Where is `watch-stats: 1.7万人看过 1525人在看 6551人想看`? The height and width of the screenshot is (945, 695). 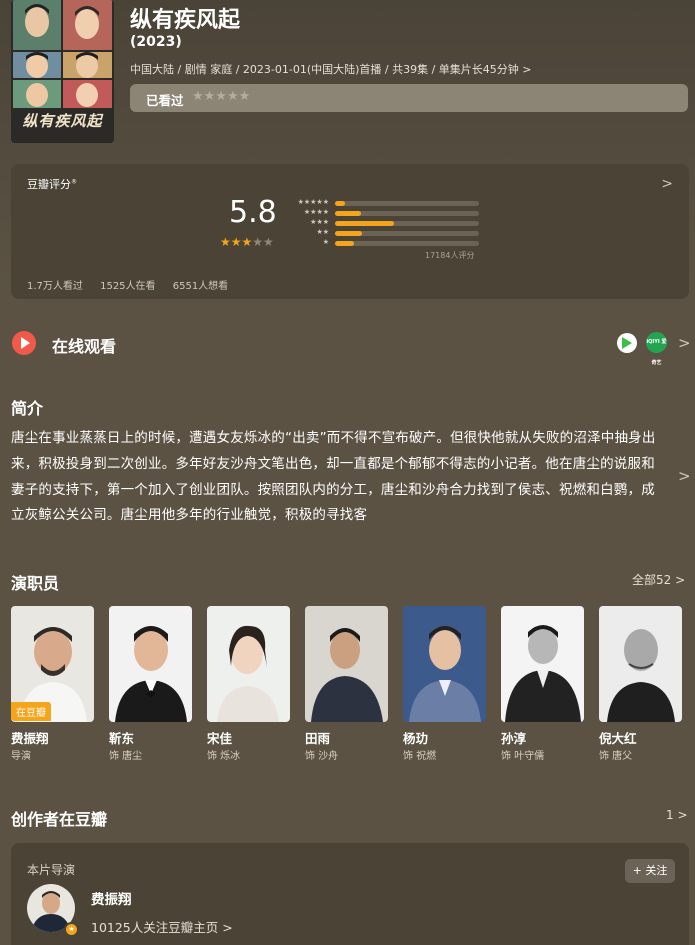 watch-stats: 1.7万人看过 1525人在看 6551人想看 is located at coordinates (134, 284).